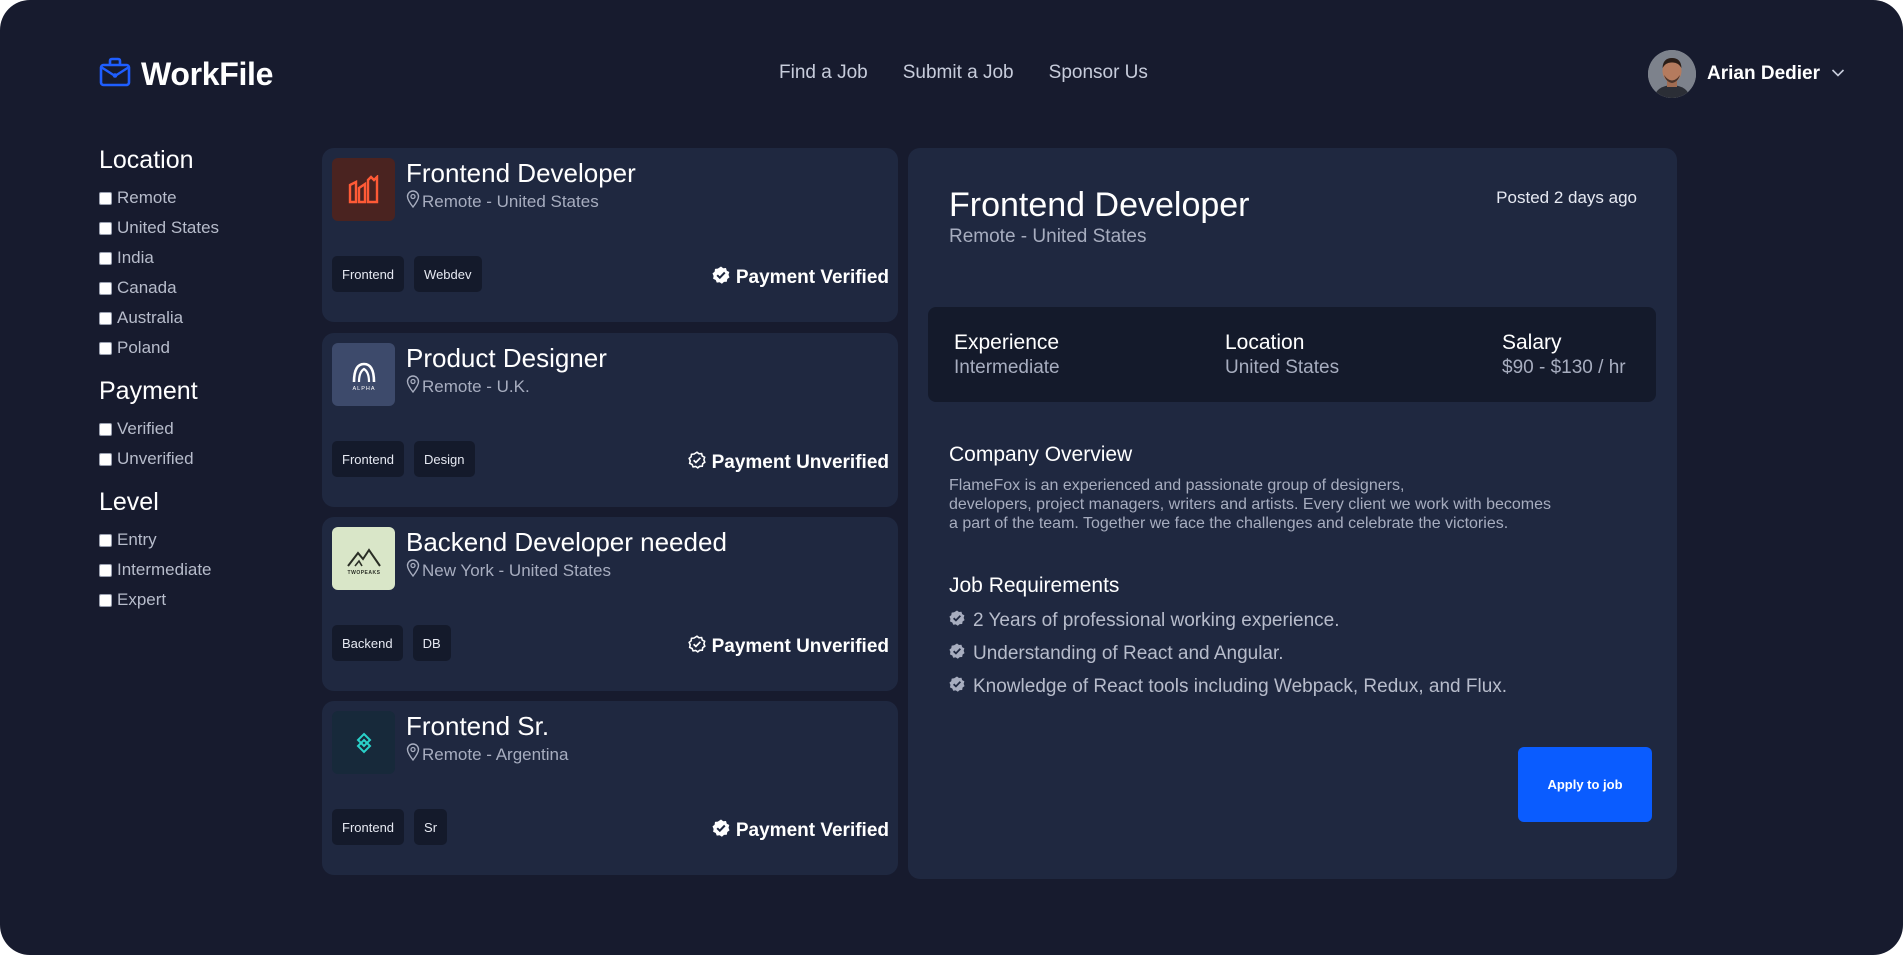 The image size is (1903, 955). What do you see at coordinates (431, 643) in the screenshot?
I see `job-tag: DB` at bounding box center [431, 643].